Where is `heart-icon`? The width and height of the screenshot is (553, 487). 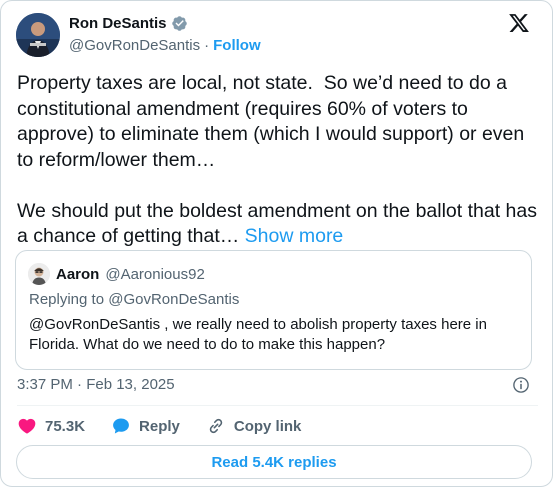
heart-icon is located at coordinates (27, 426).